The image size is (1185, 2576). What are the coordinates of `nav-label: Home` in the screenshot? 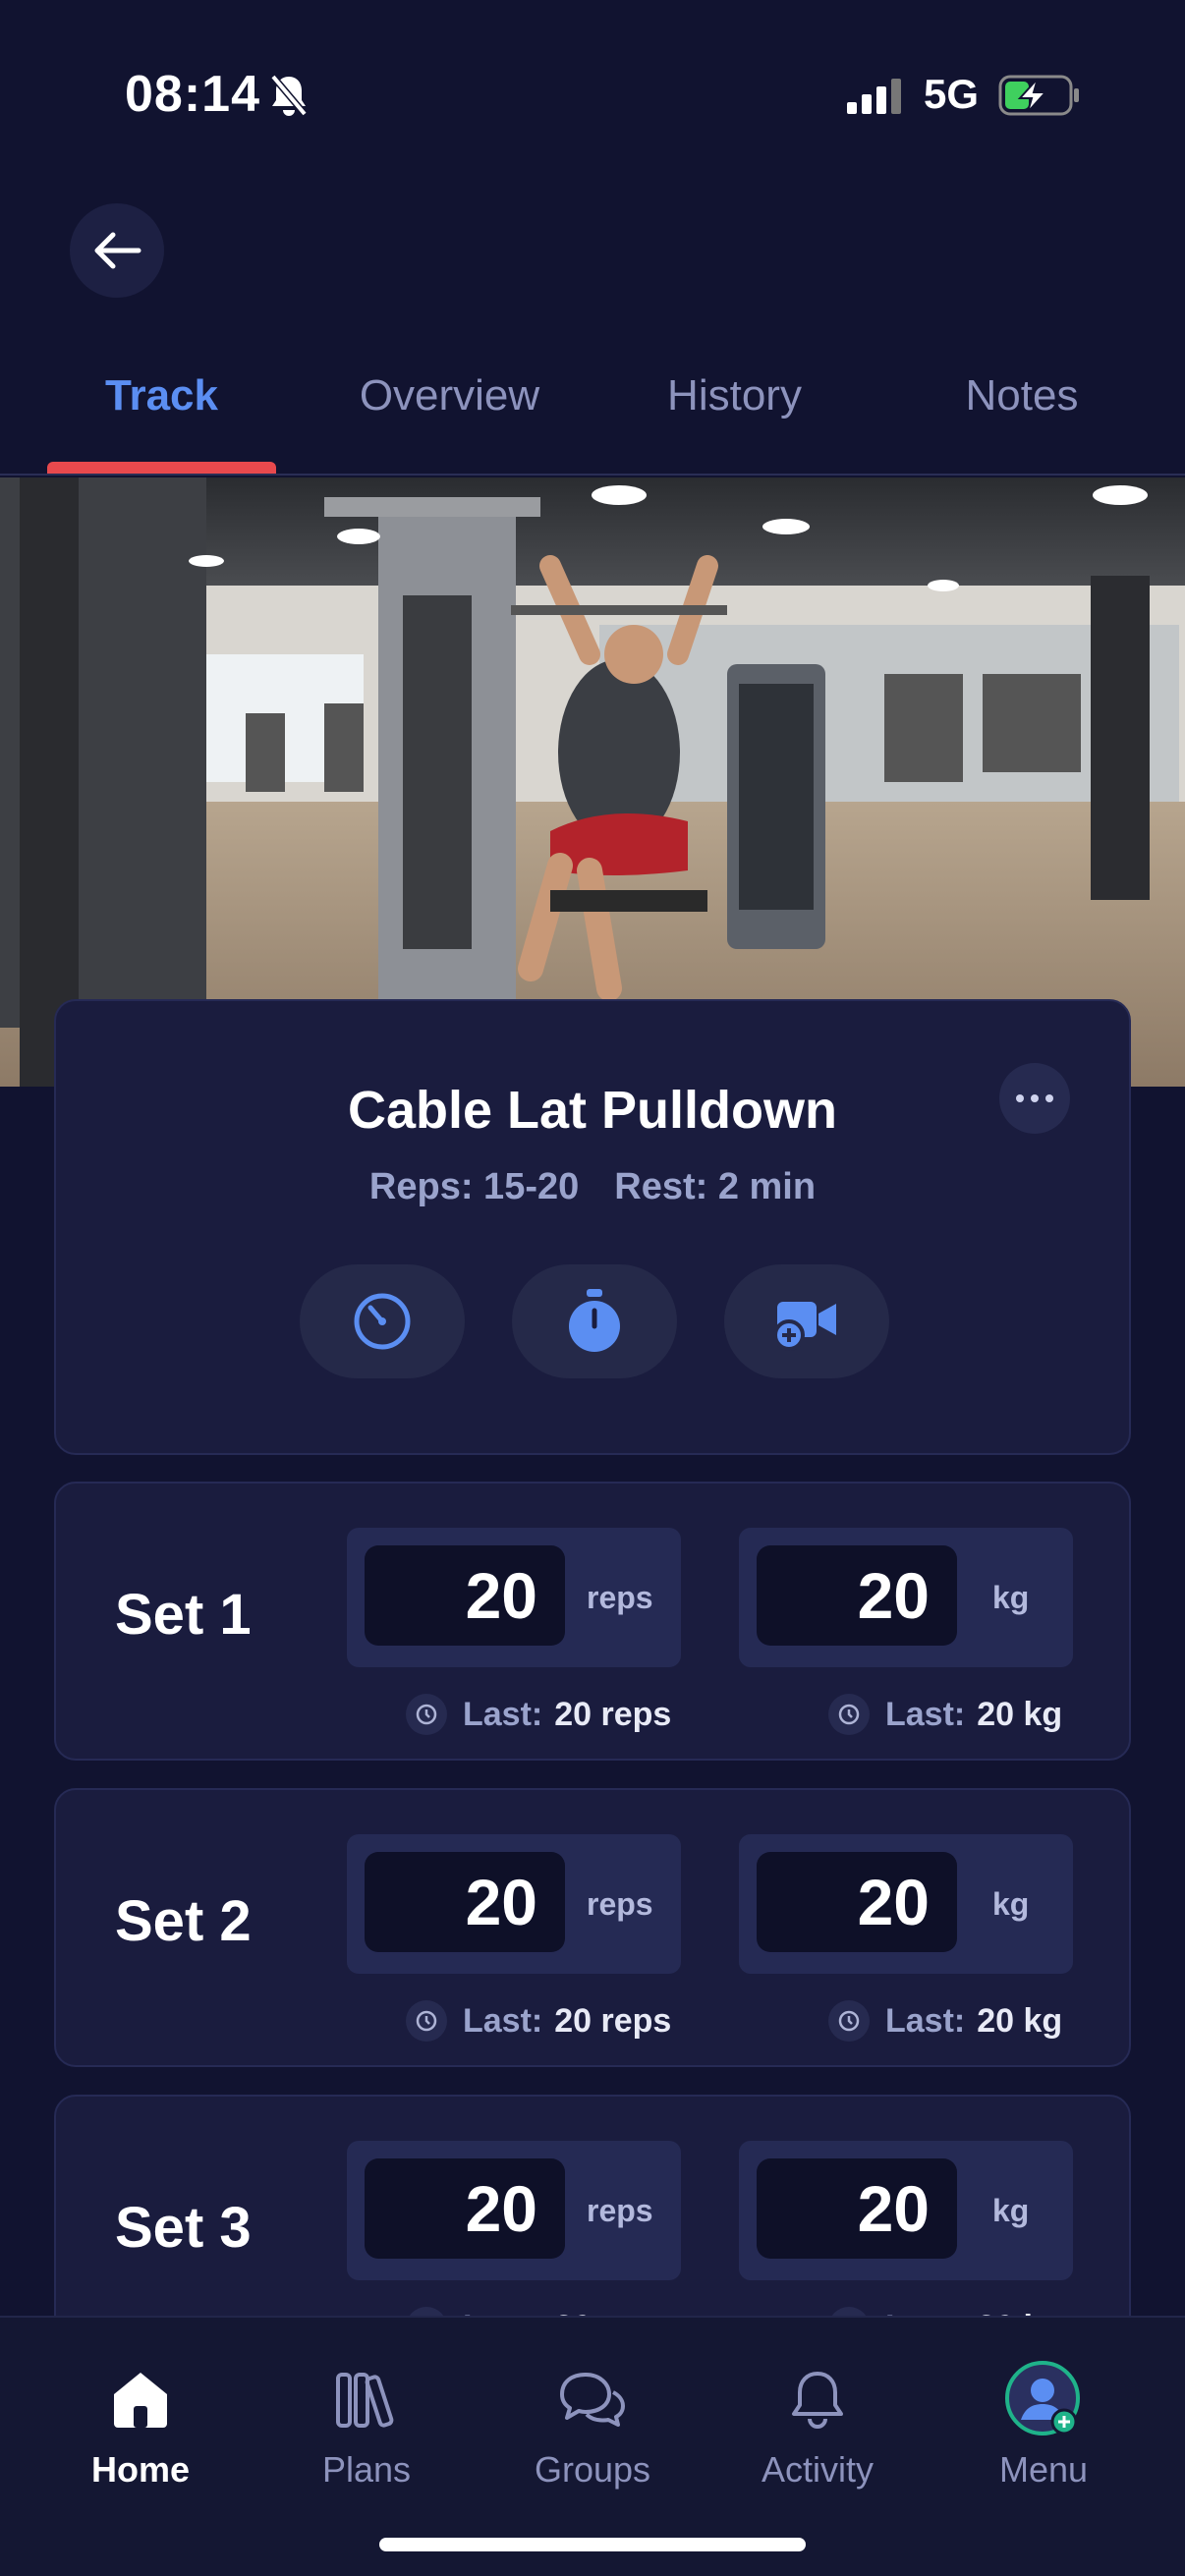 It's located at (140, 2469).